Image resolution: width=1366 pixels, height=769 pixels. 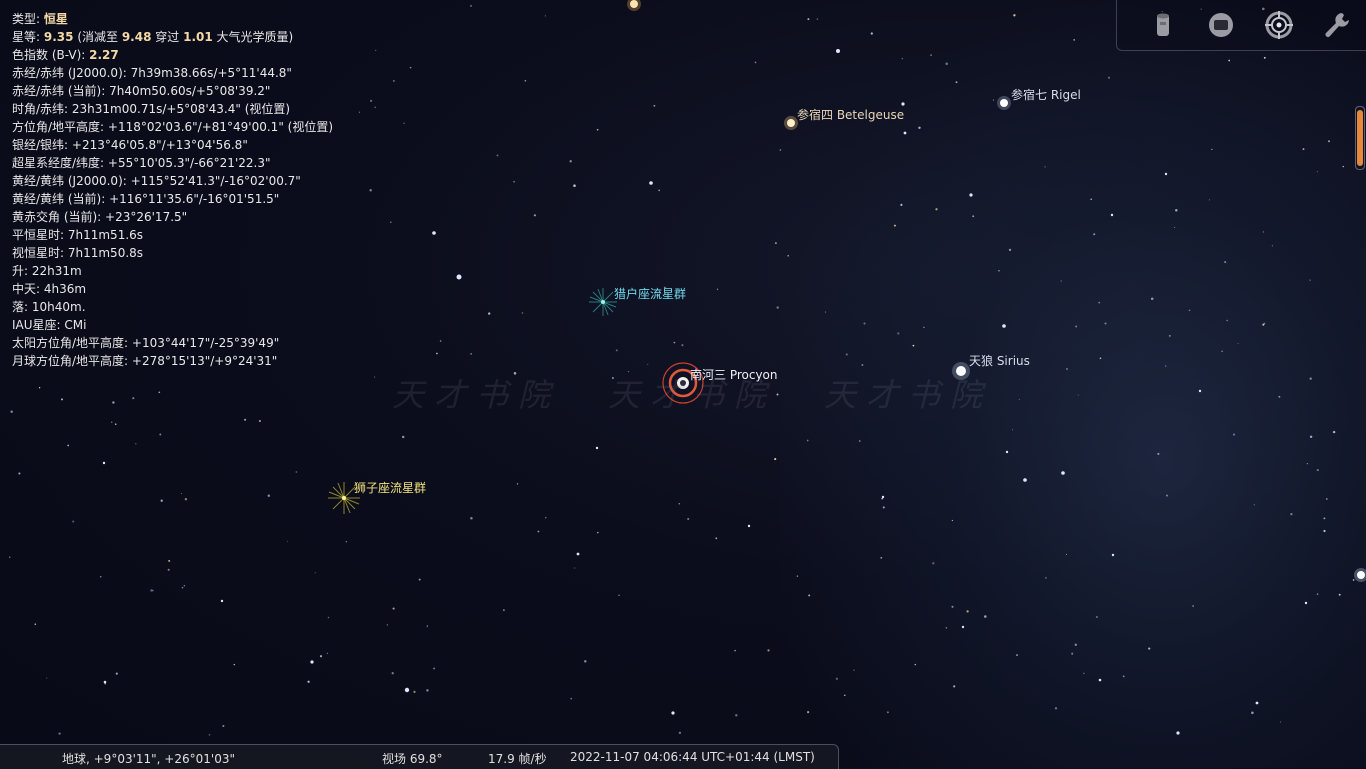 What do you see at coordinates (141, 163) in the screenshot?
I see `info-line: 超星系经度/纬度: +55°10'05.3"/-66°21'22.3"` at bounding box center [141, 163].